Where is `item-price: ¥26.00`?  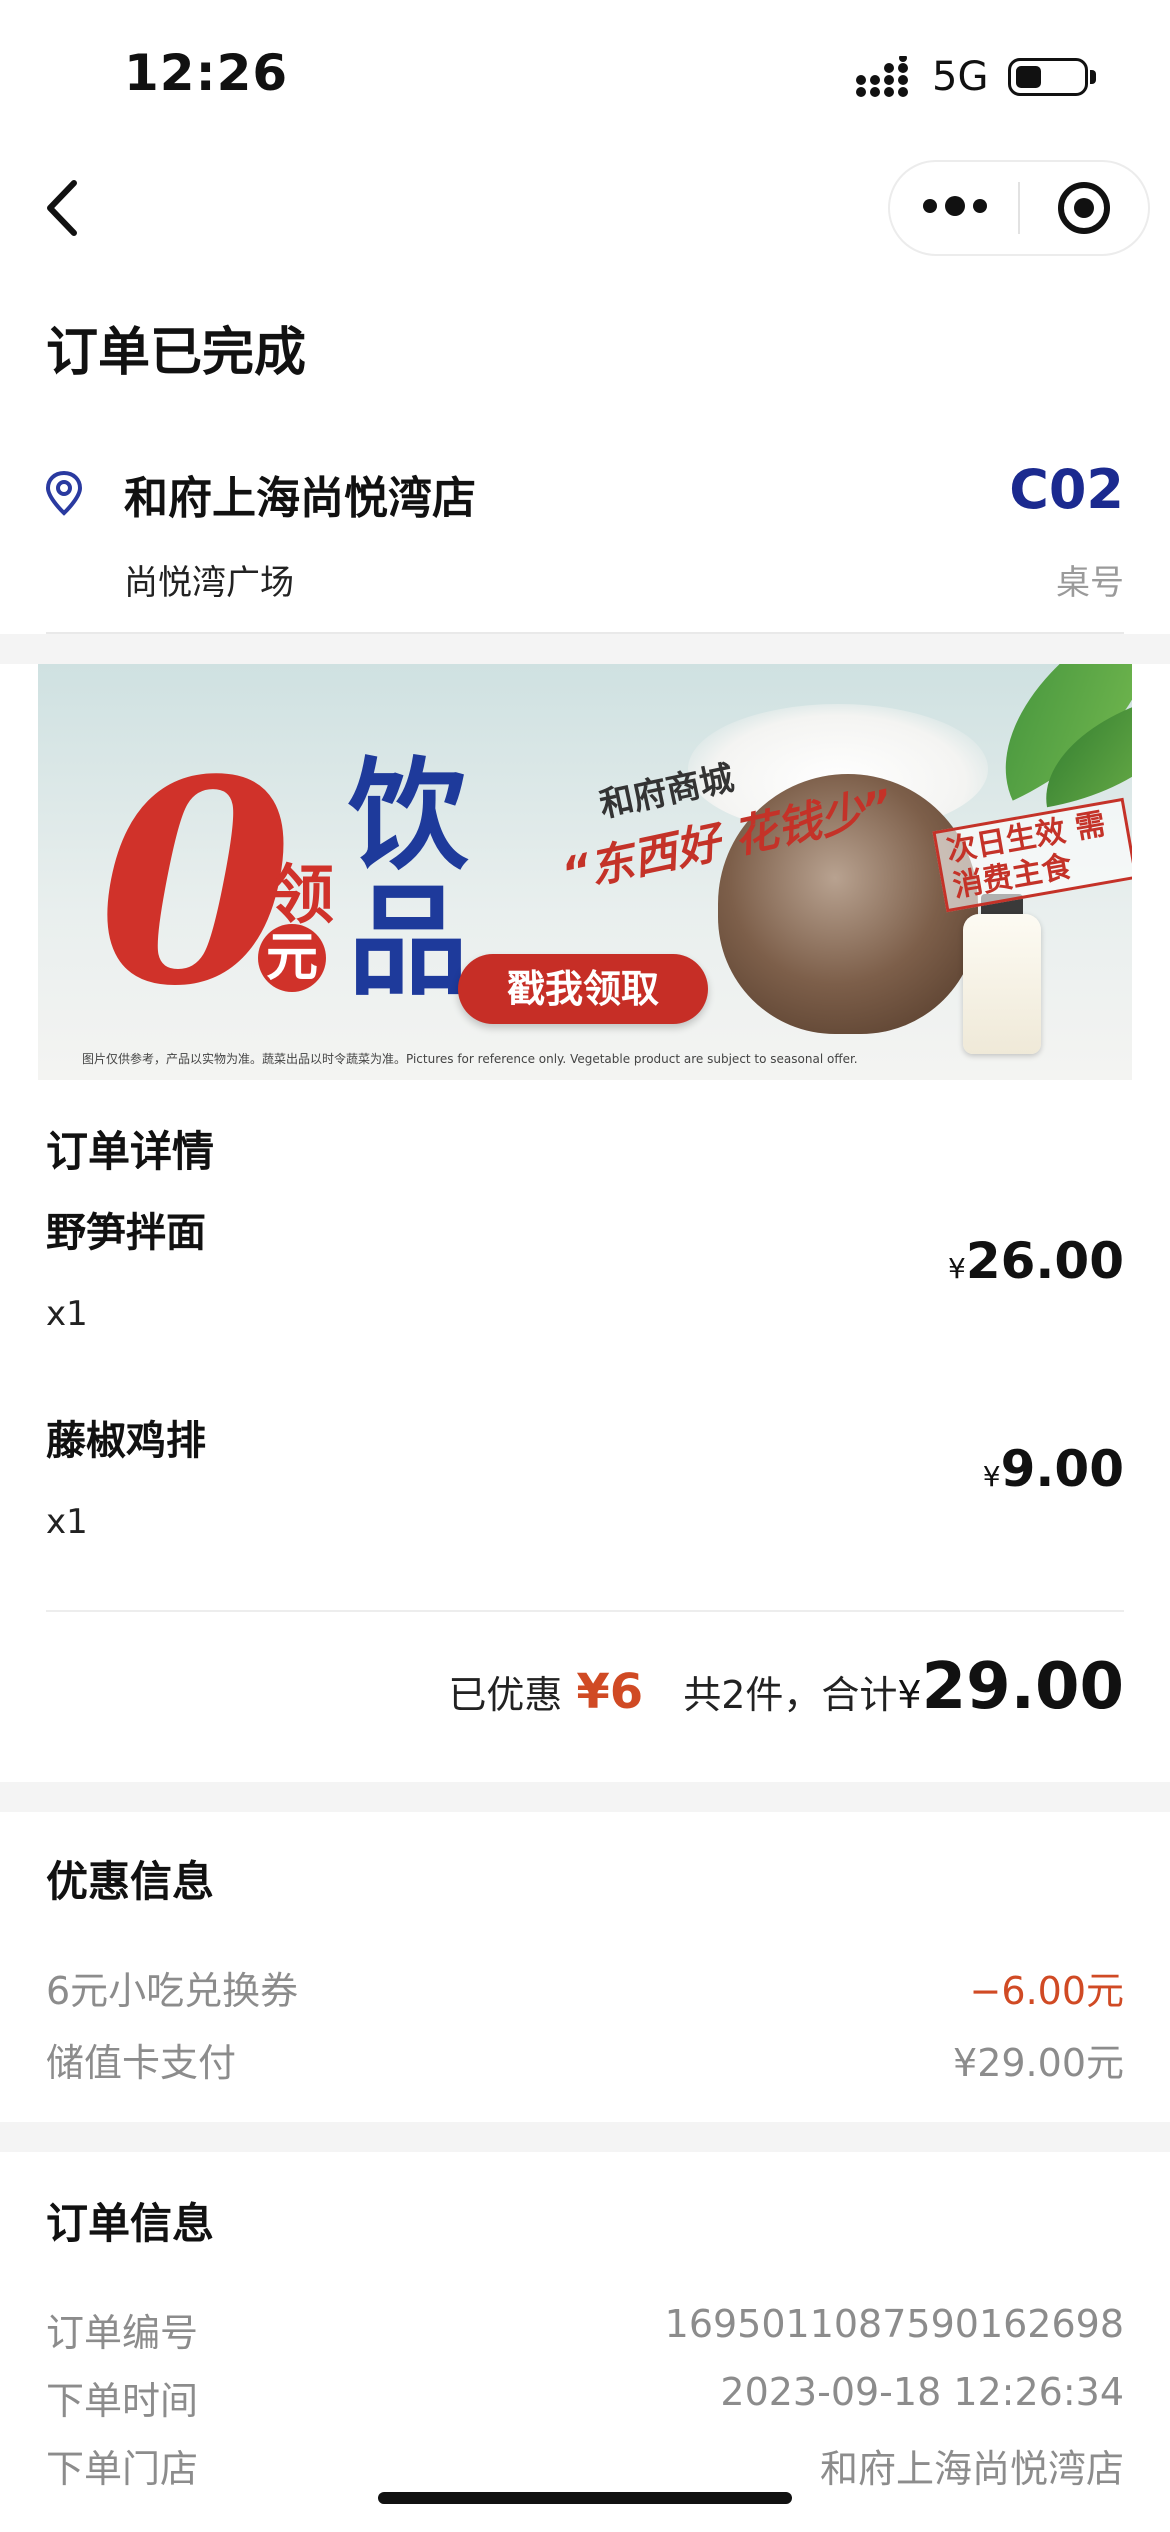
item-price: ¥26.00 is located at coordinates (1036, 1261).